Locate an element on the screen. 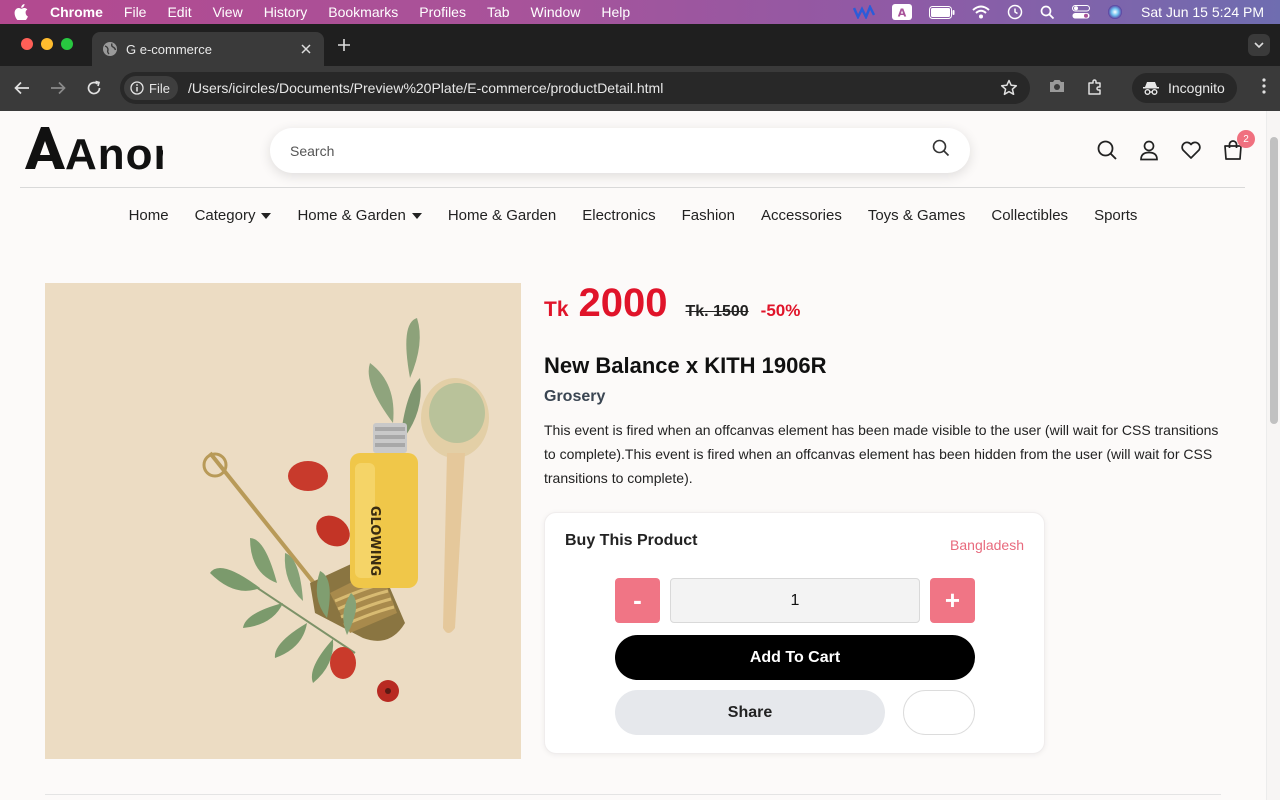  header-divider is located at coordinates (632, 187).